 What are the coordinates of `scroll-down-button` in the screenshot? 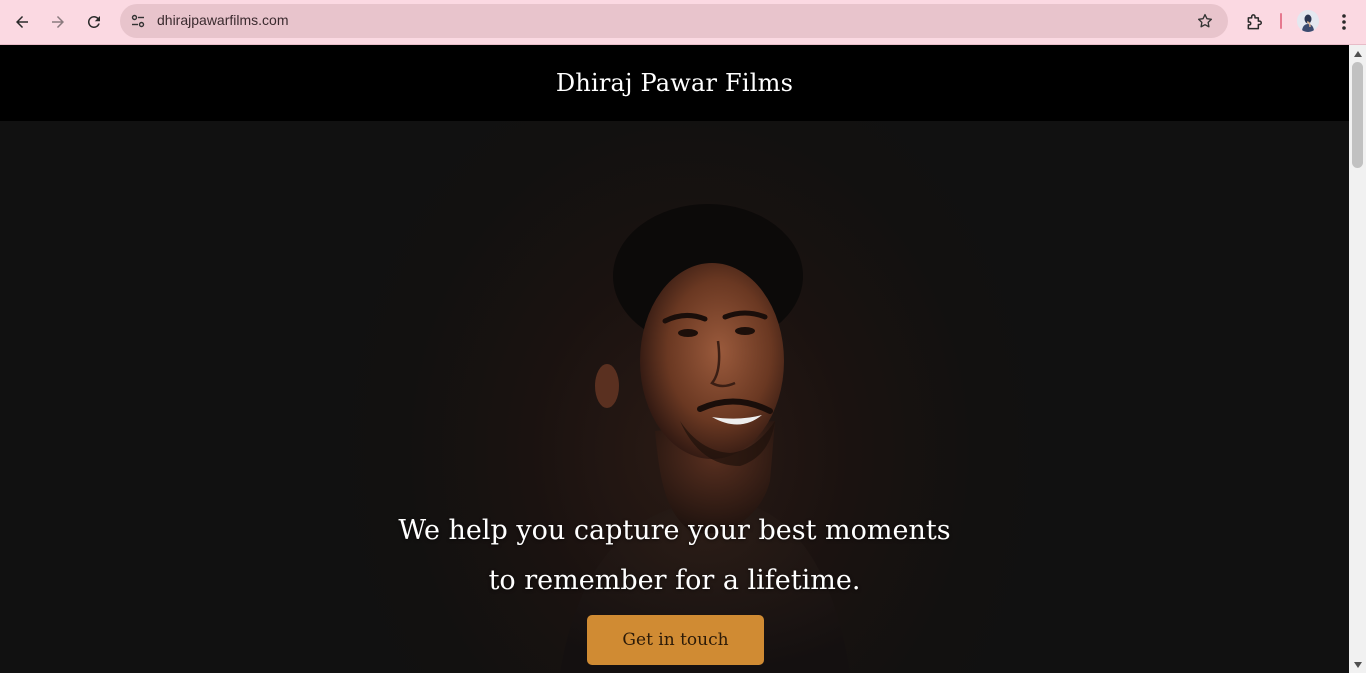 It's located at (1357, 664).